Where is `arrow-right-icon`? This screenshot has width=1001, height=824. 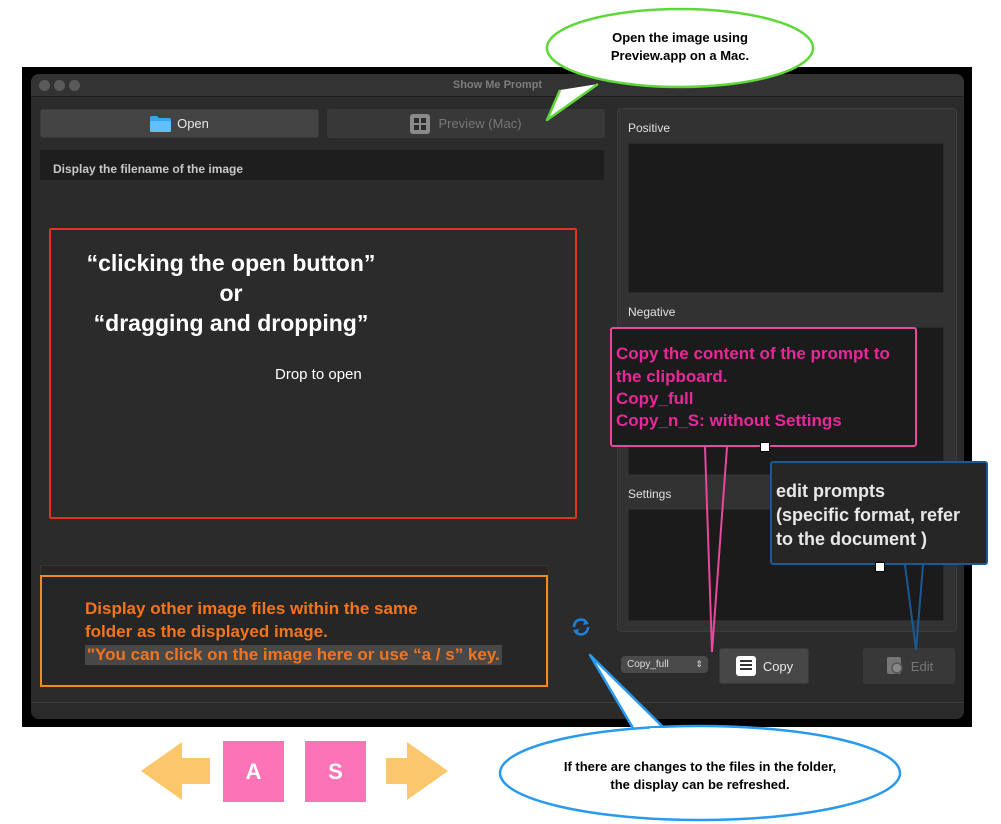
arrow-right-icon is located at coordinates (417, 771).